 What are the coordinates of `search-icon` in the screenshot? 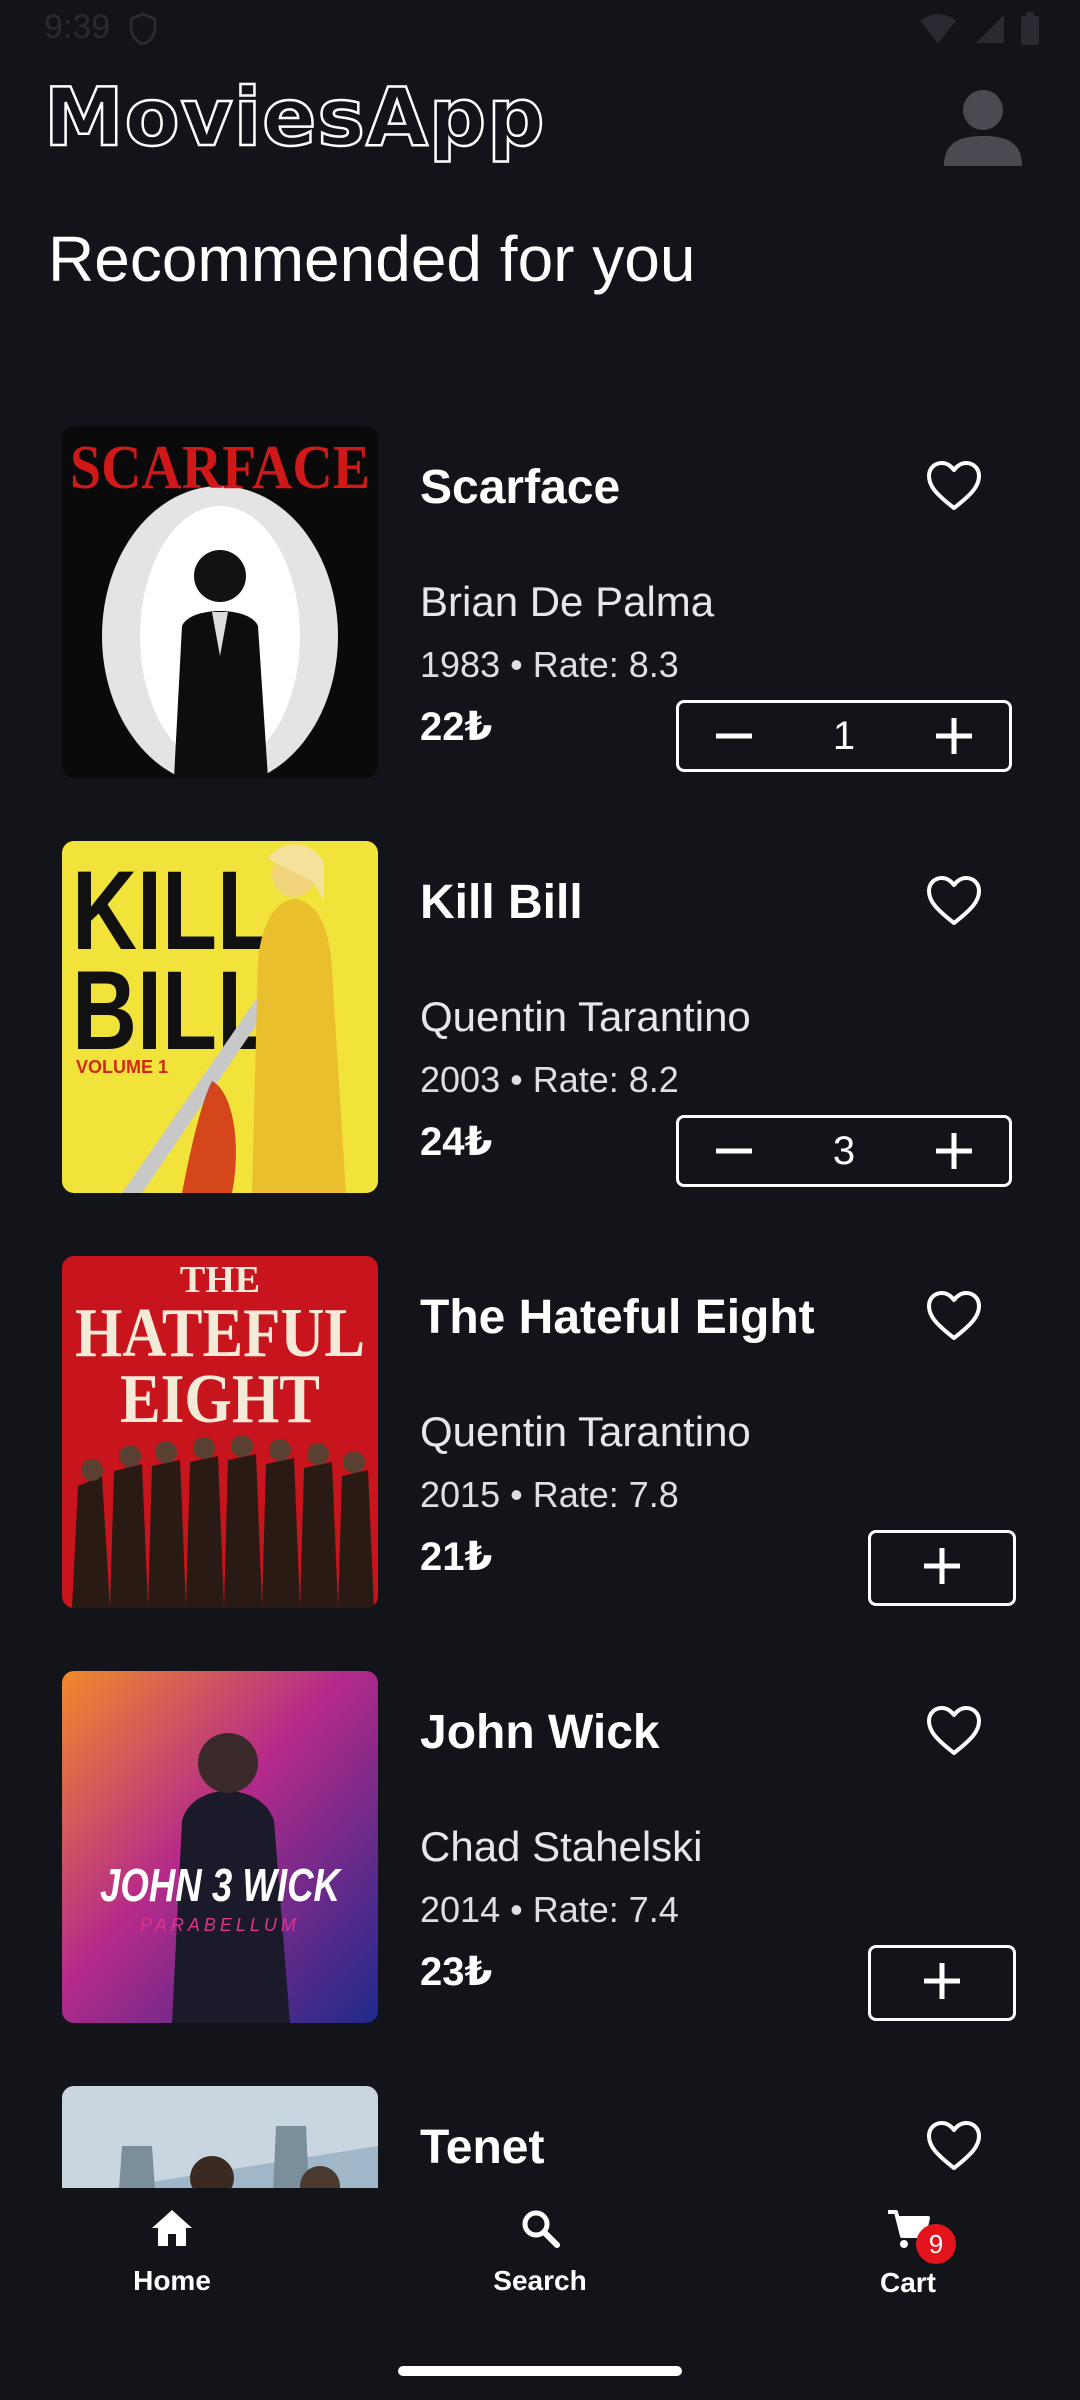 It's located at (540, 2231).